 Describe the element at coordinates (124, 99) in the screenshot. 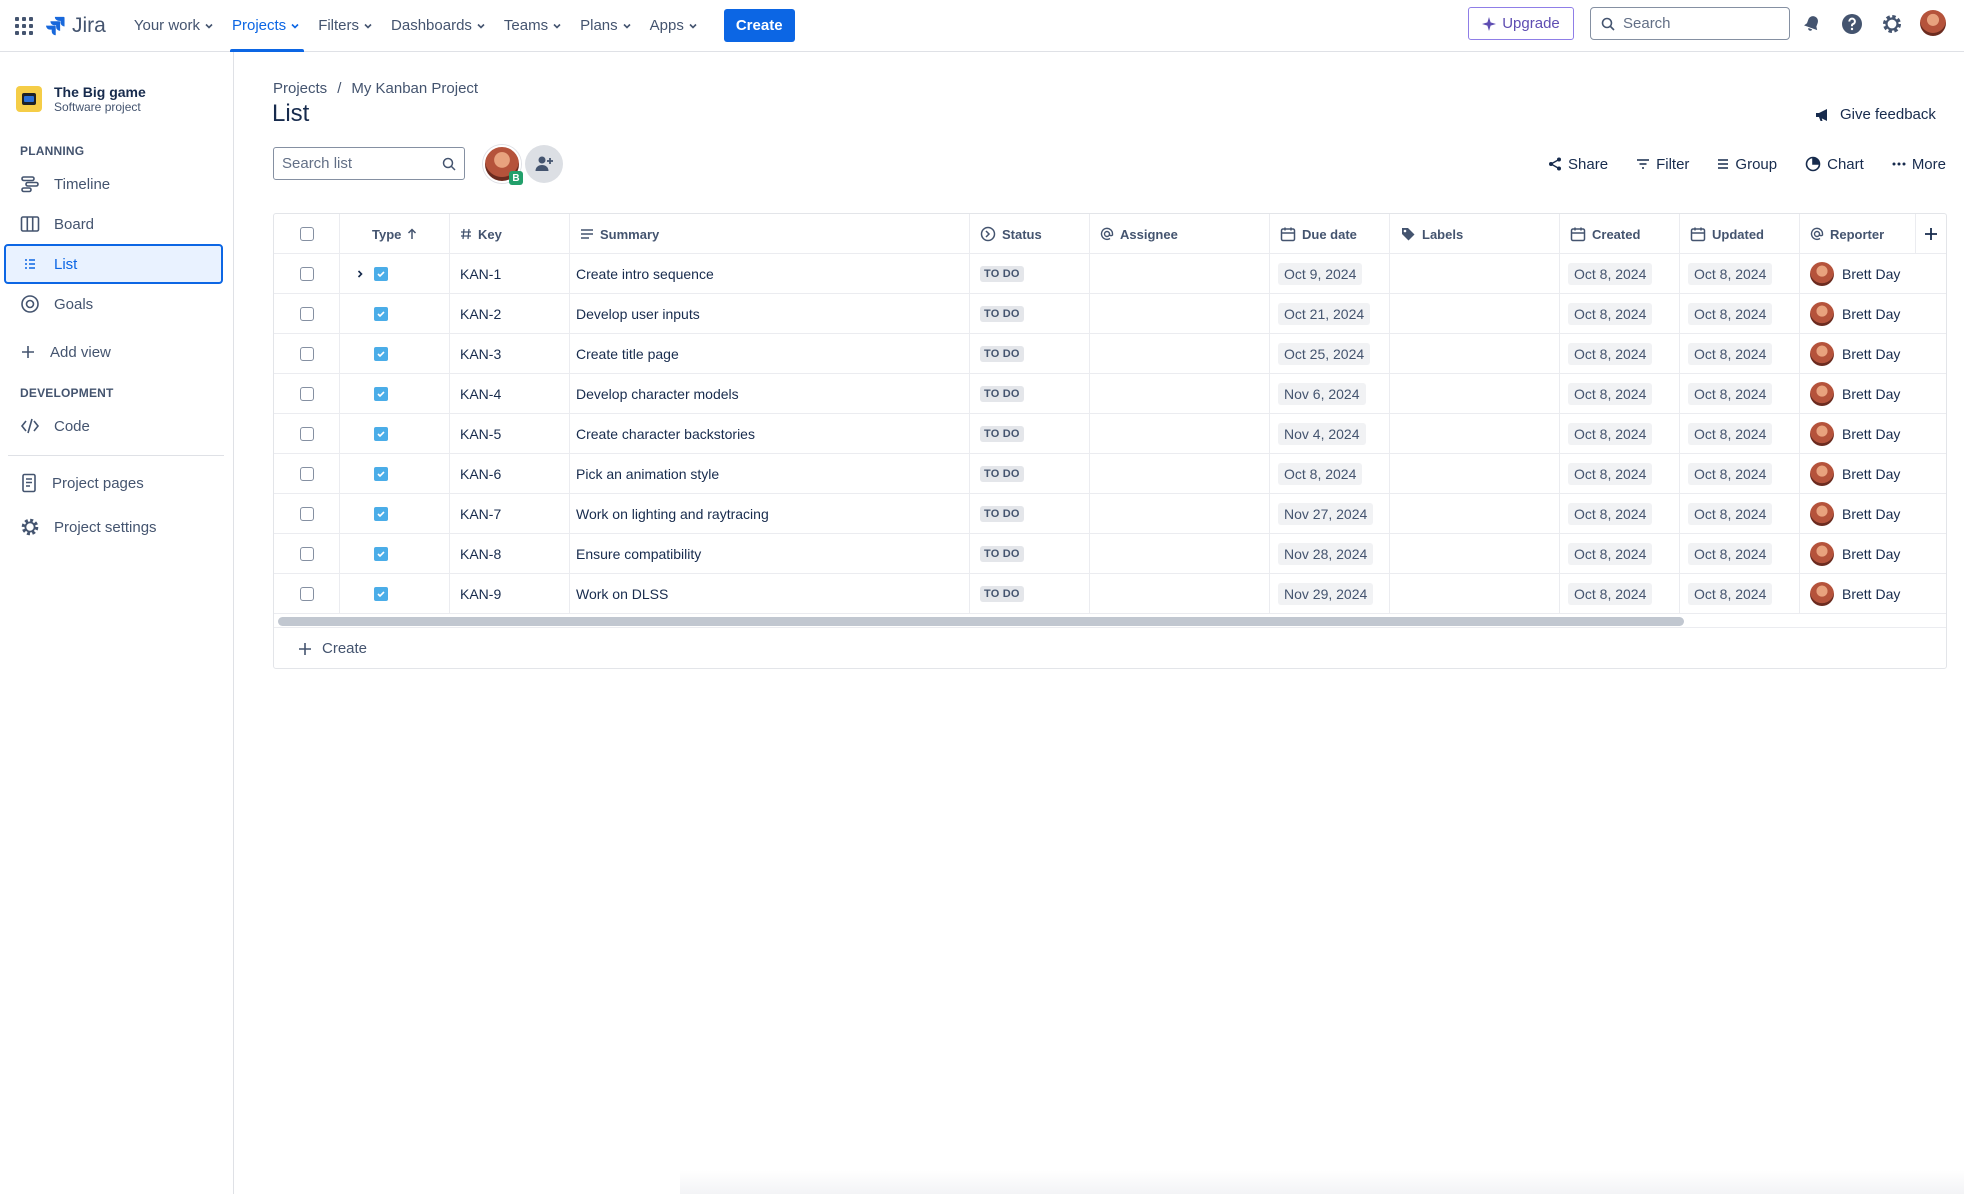

I see `project-header: The Big game Software project` at that location.